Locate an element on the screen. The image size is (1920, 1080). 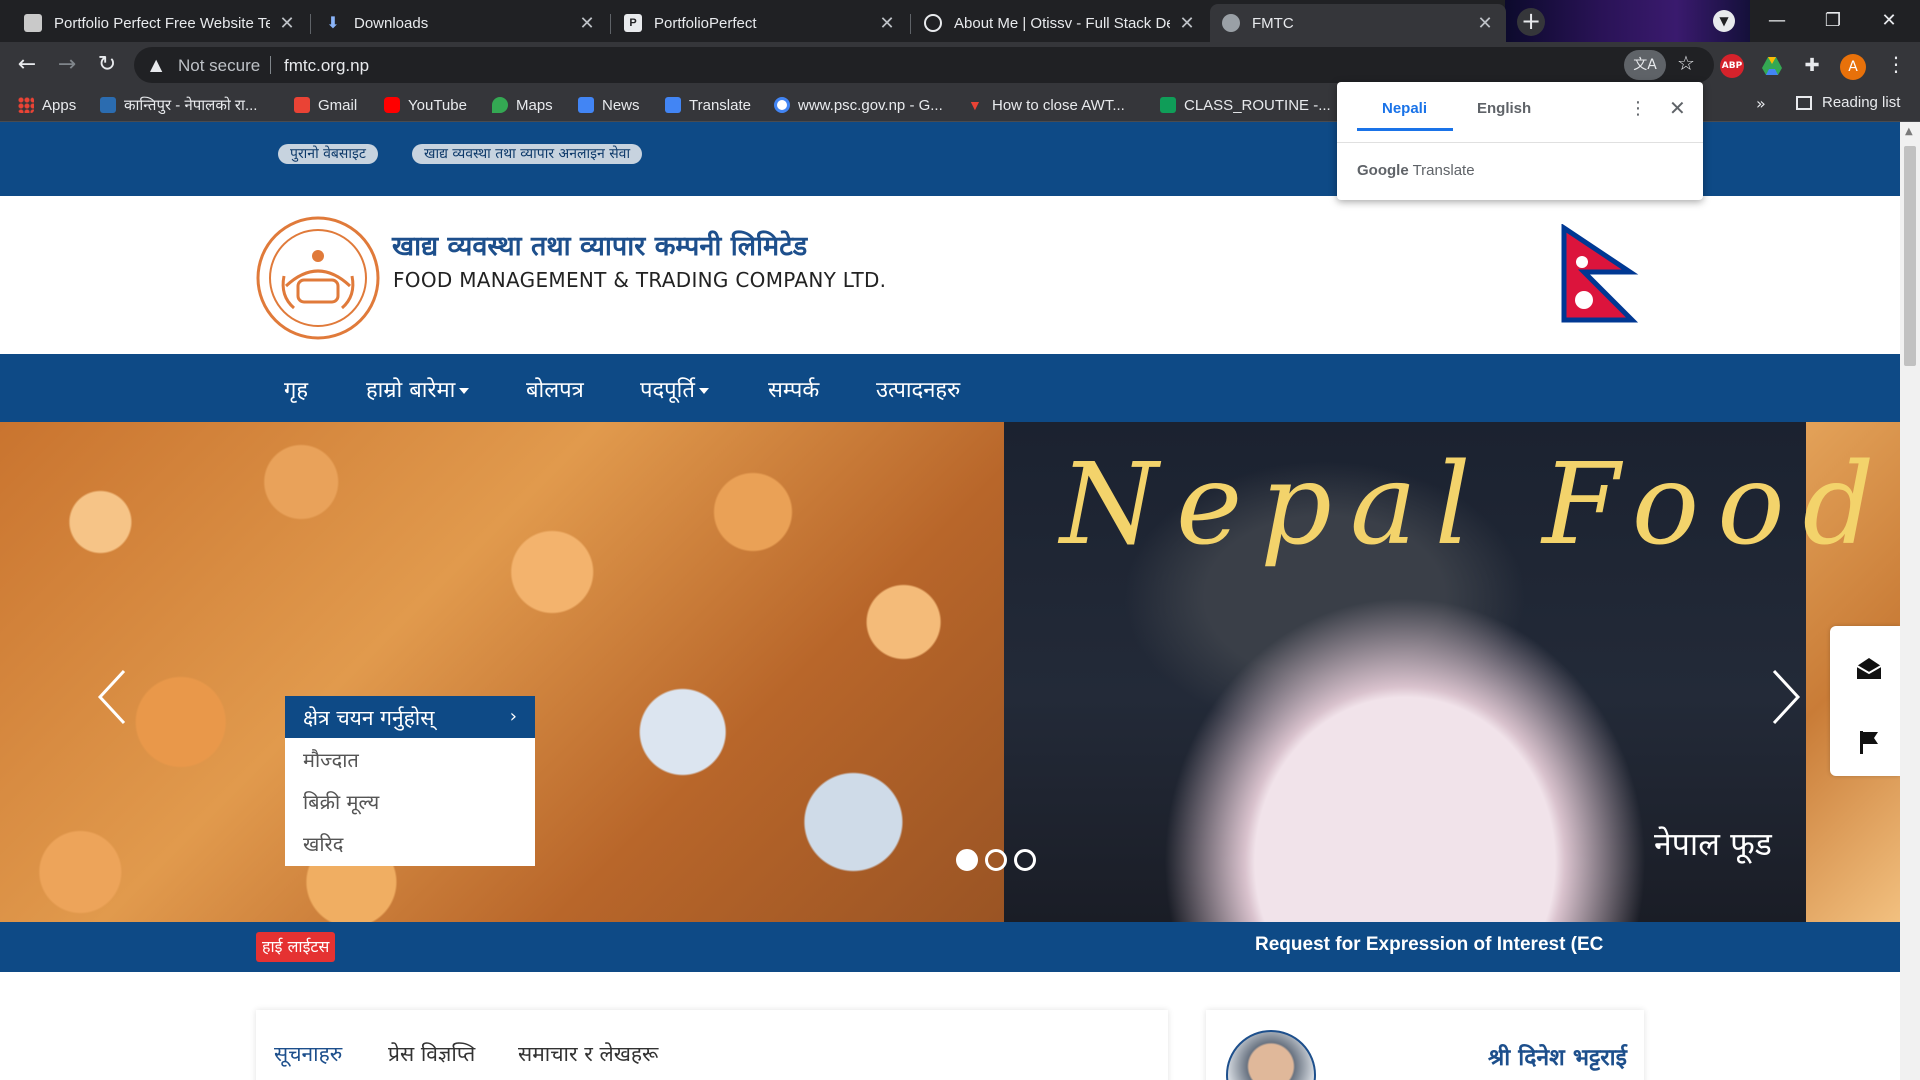
nav-label: उत्पादनहरु is located at coordinates (918, 390).